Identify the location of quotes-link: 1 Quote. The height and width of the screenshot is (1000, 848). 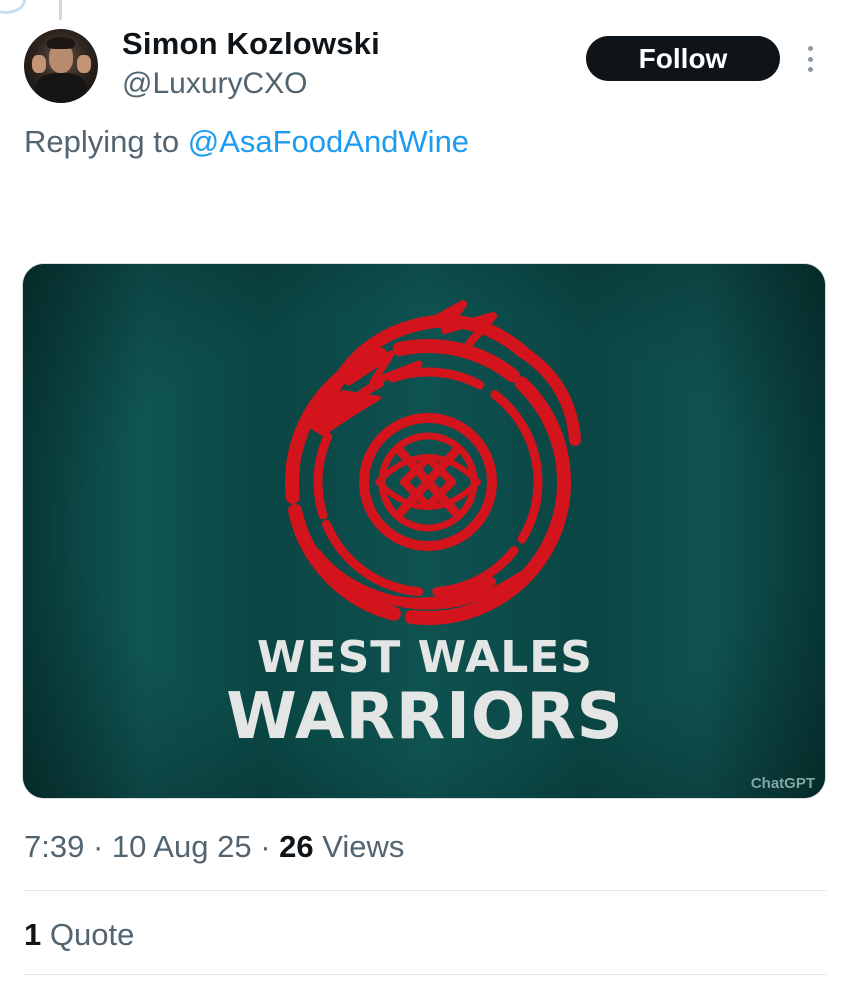
(79, 935).